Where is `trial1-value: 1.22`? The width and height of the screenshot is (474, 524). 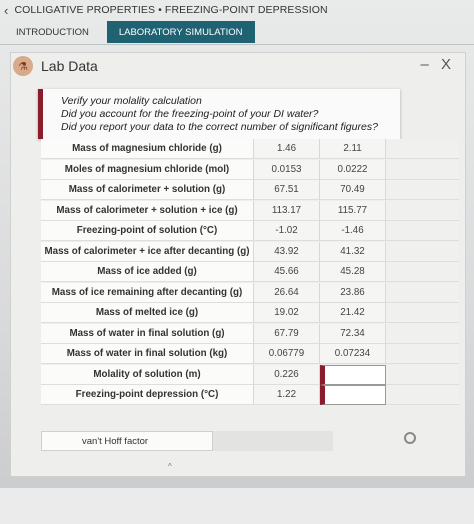 trial1-value: 1.22 is located at coordinates (287, 395).